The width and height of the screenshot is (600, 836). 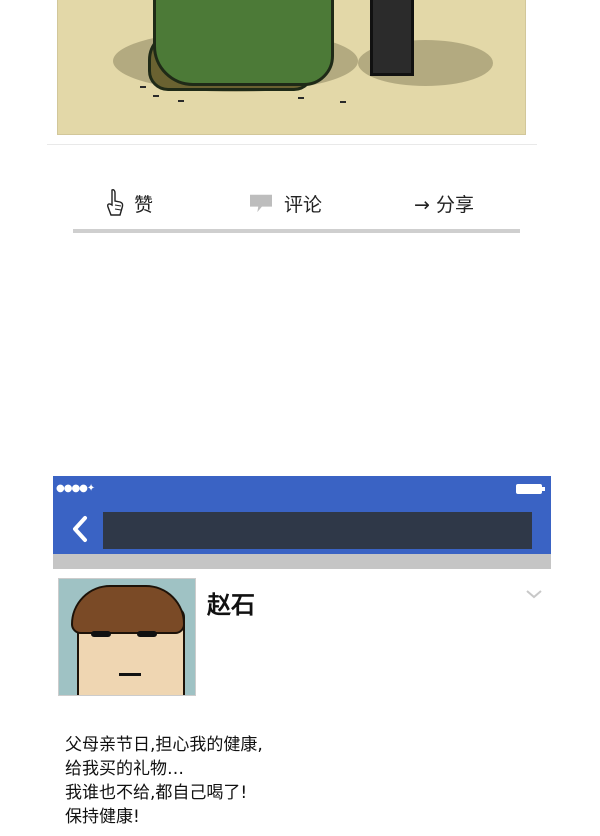 I want to click on like-label: 赞, so click(x=144, y=204).